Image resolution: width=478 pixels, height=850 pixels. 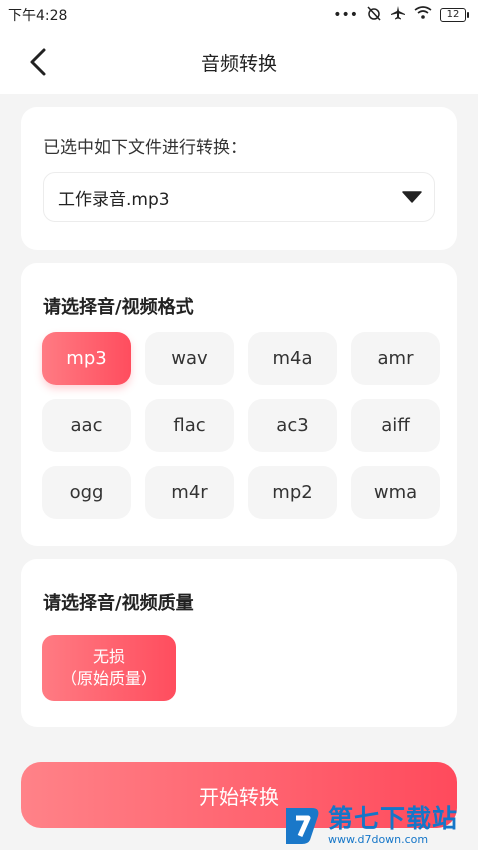 I want to click on format-chip-wav: wav, so click(x=189, y=358).